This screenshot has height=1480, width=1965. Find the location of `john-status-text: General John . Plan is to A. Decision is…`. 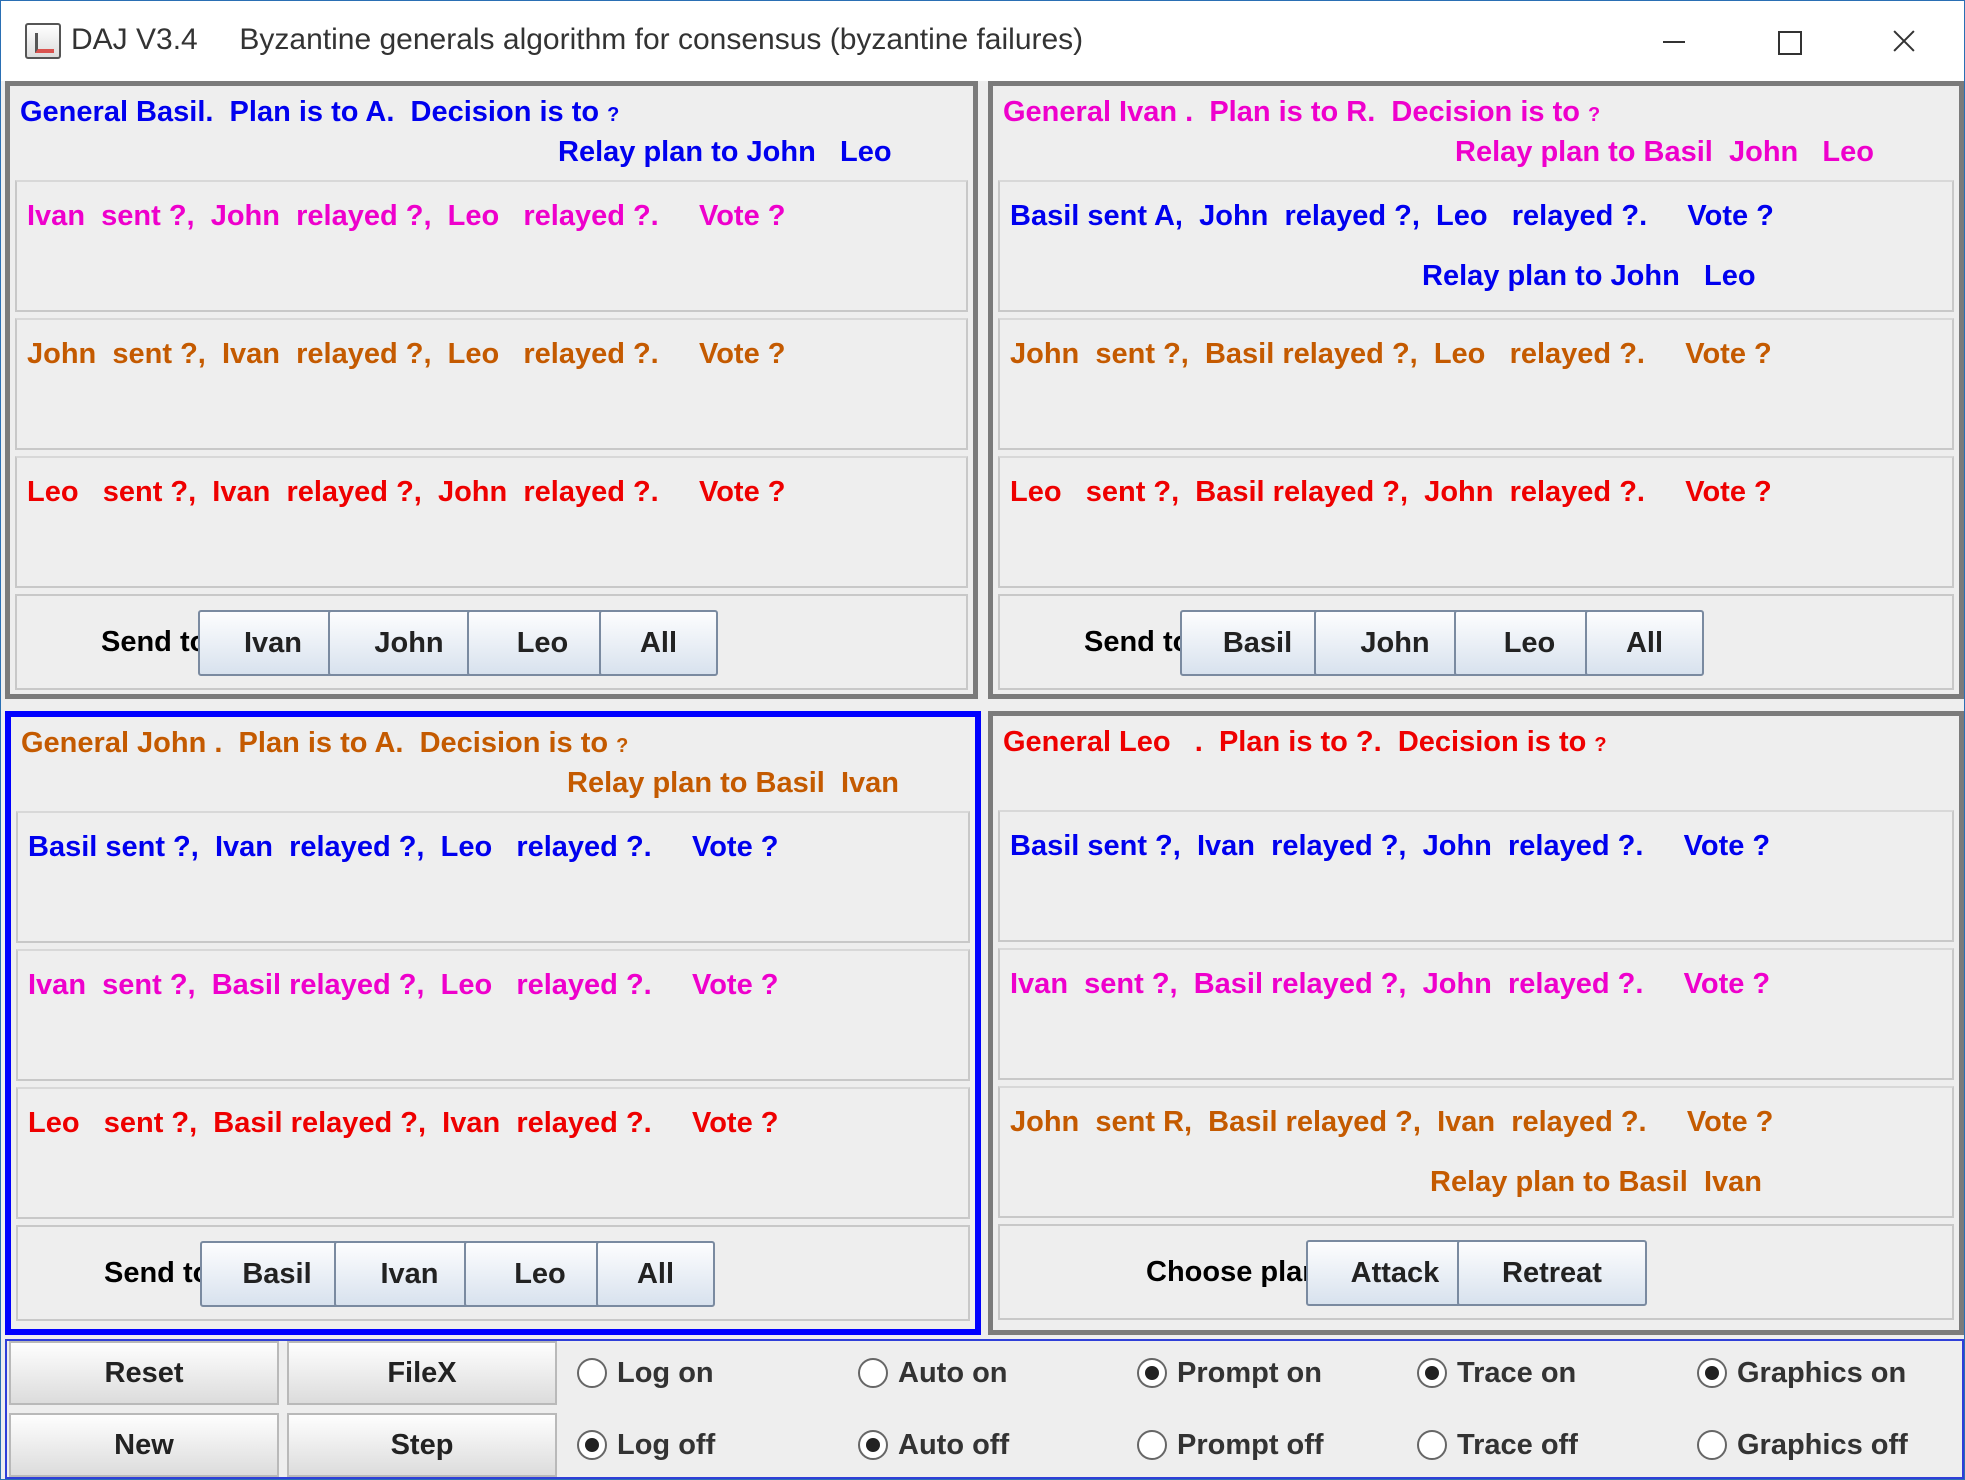

john-status-text: General John . Plan is to A. Decision is… is located at coordinates (315, 743).